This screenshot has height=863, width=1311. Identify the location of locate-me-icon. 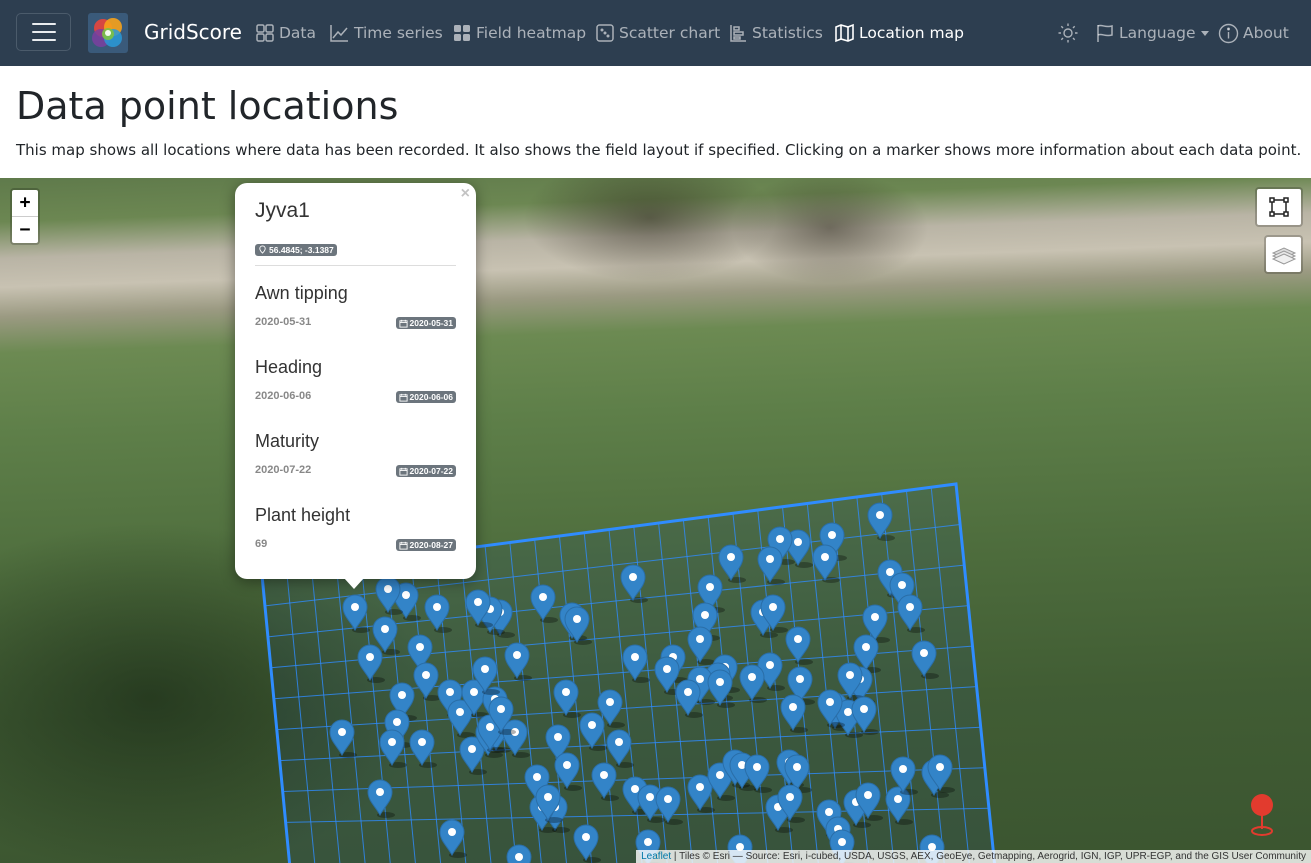
(1262, 815).